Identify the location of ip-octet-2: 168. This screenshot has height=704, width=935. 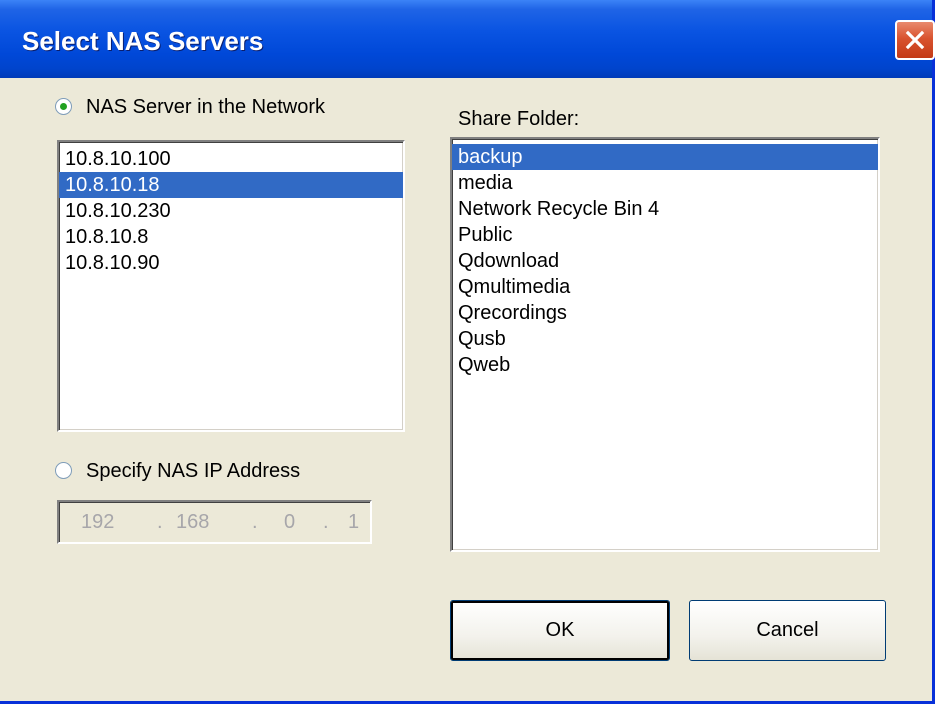
(192, 522).